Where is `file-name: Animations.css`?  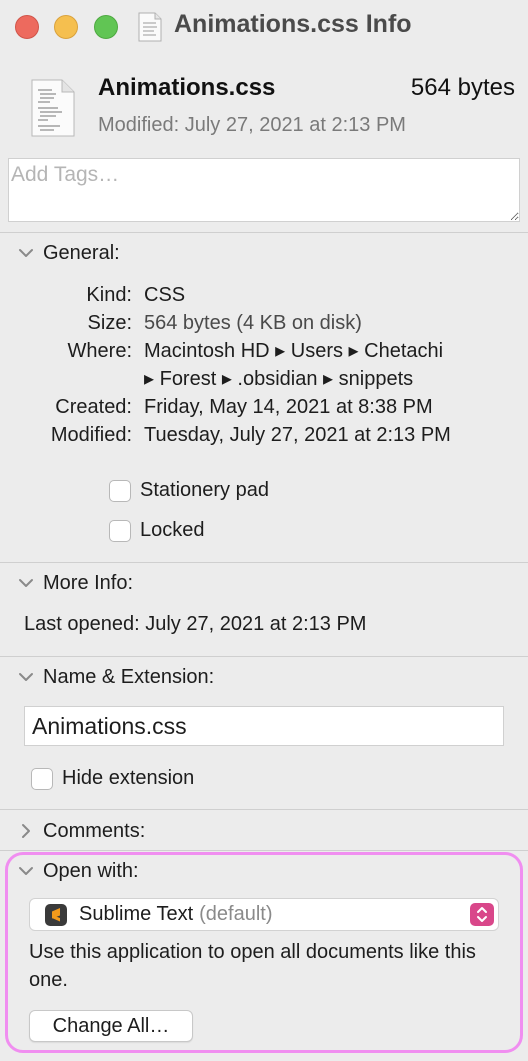
file-name: Animations.css is located at coordinates (187, 87).